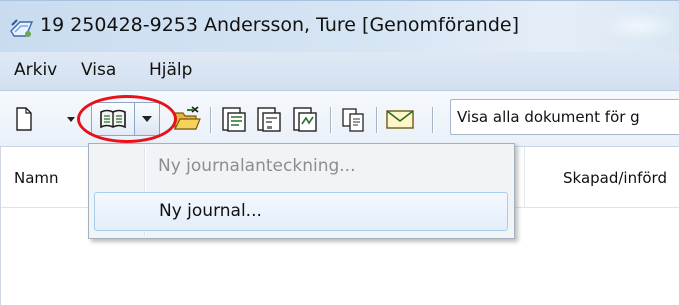 The image size is (679, 305). What do you see at coordinates (234, 119) in the screenshot?
I see `document-form-icon` at bounding box center [234, 119].